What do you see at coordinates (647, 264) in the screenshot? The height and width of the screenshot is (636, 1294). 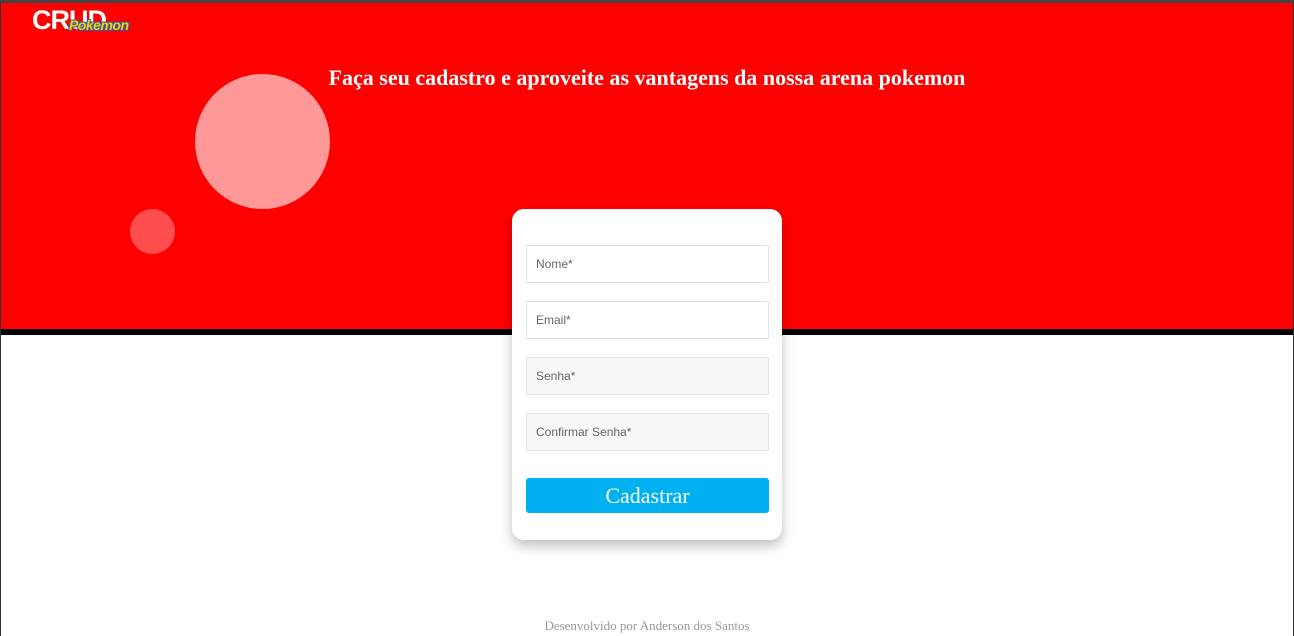 I see `name-field` at bounding box center [647, 264].